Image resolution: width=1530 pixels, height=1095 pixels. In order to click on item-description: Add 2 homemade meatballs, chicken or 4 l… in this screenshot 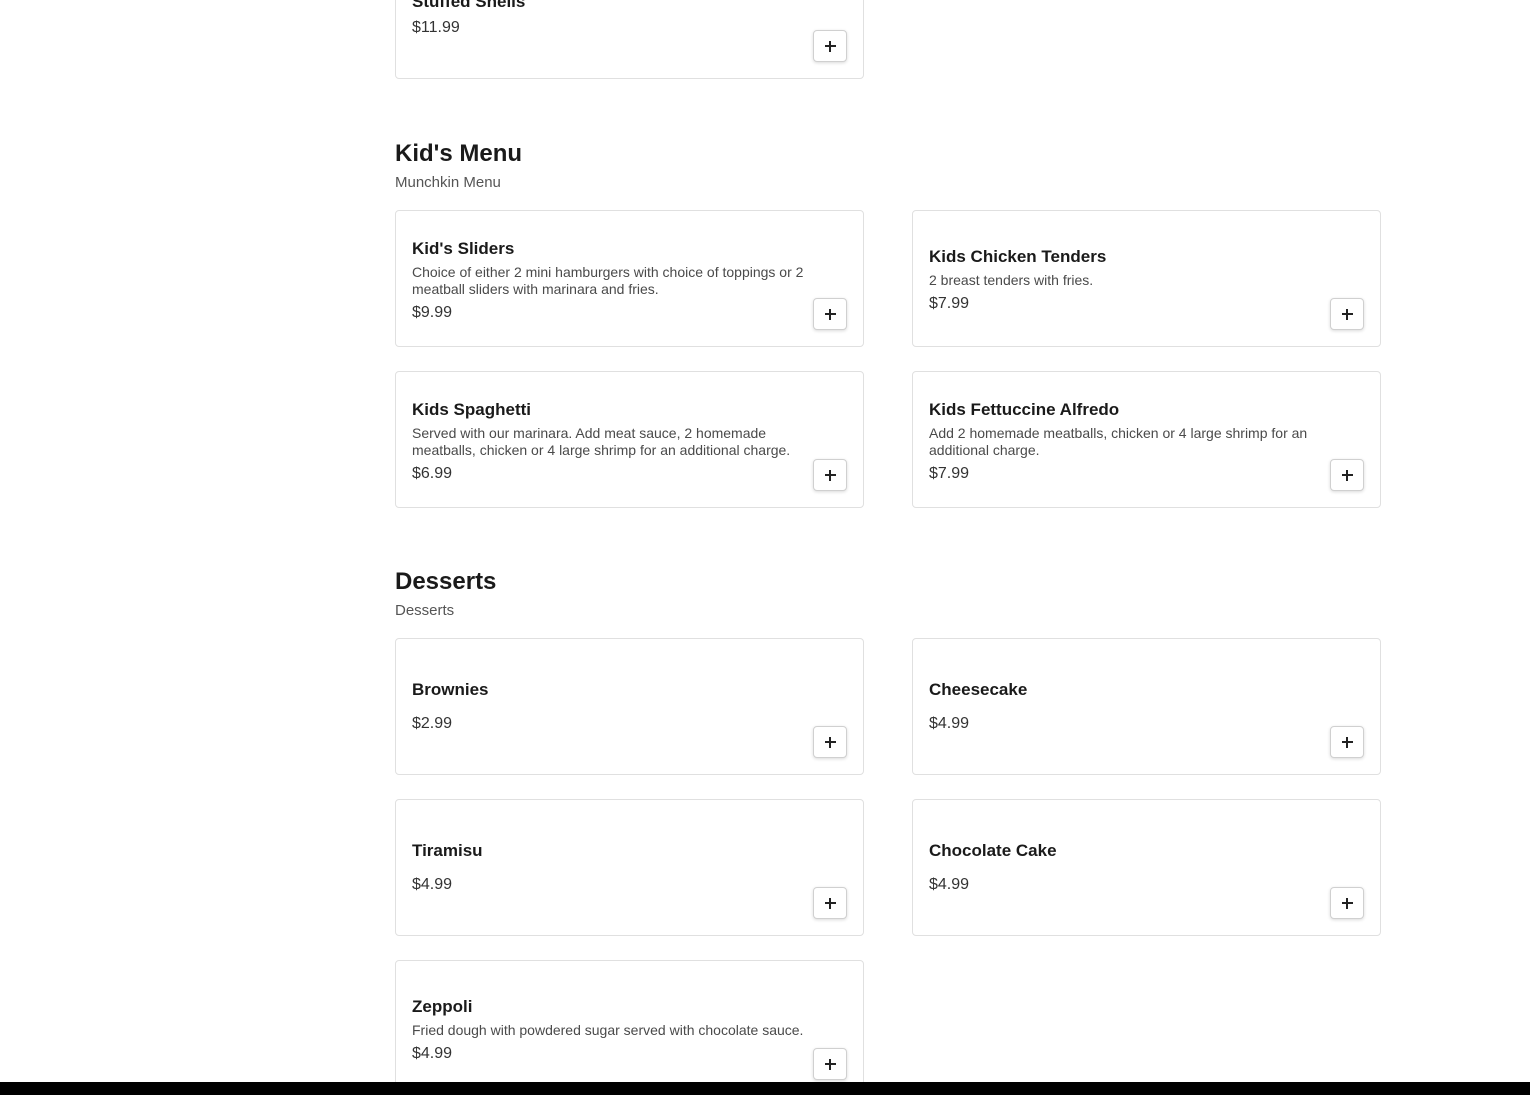, I will do `click(1118, 441)`.